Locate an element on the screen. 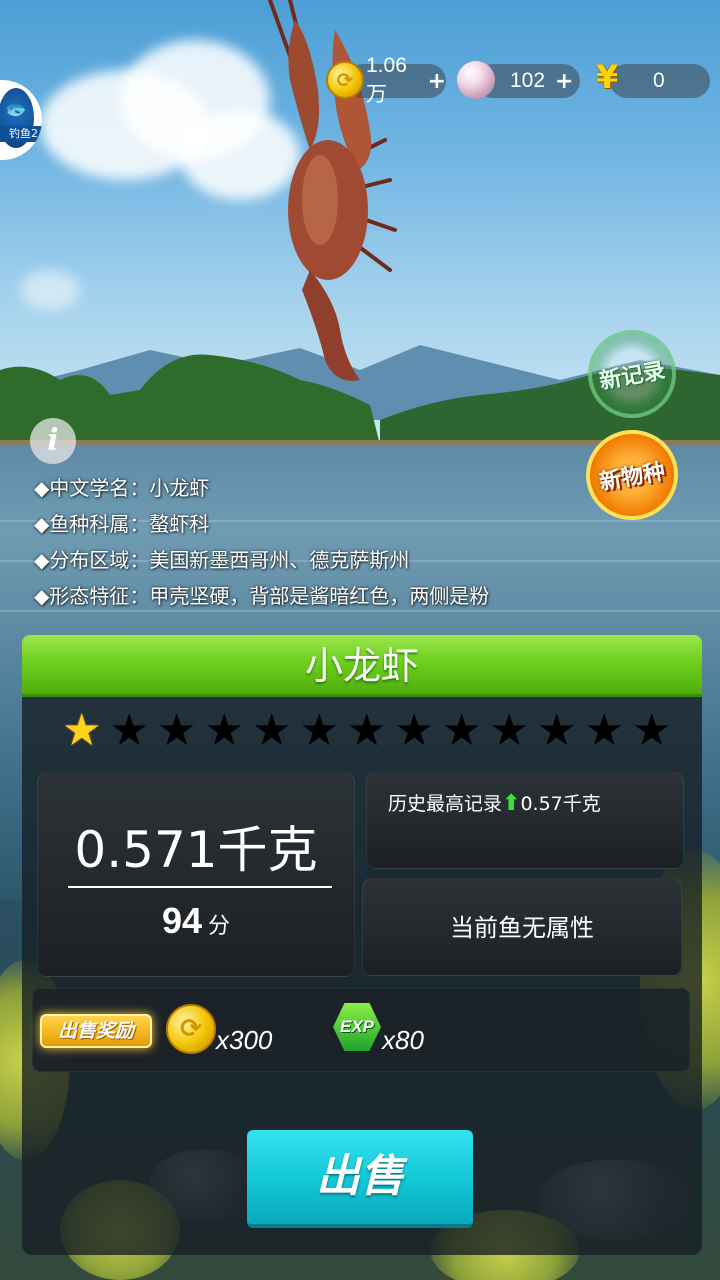 This screenshot has height=1280, width=720. add-pearls-button: + is located at coordinates (564, 81).